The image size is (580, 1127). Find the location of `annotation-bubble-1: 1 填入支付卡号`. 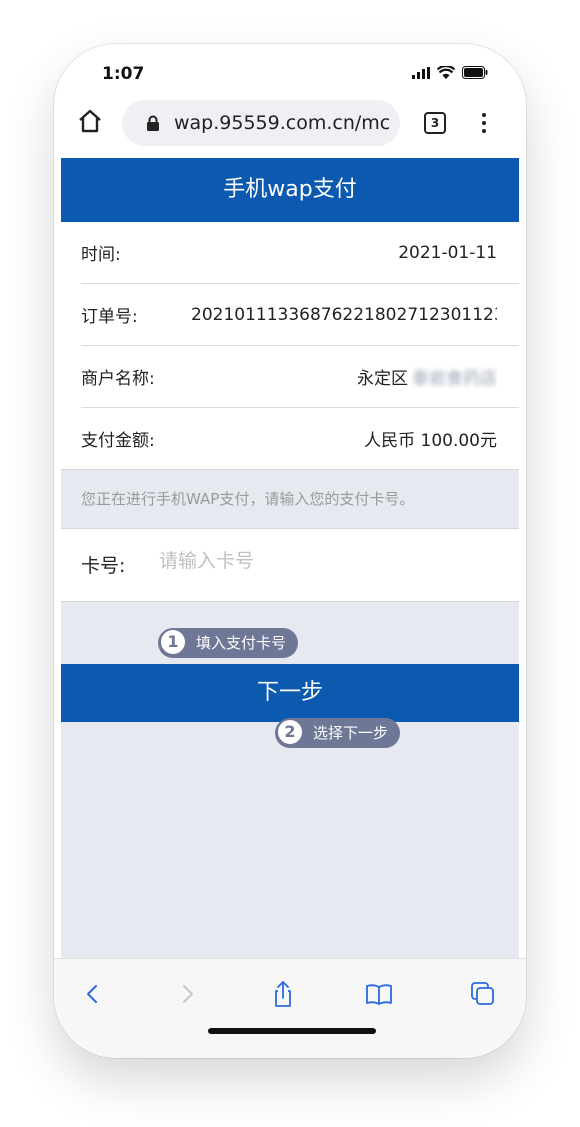

annotation-bubble-1: 1 填入支付卡号 is located at coordinates (228, 643).